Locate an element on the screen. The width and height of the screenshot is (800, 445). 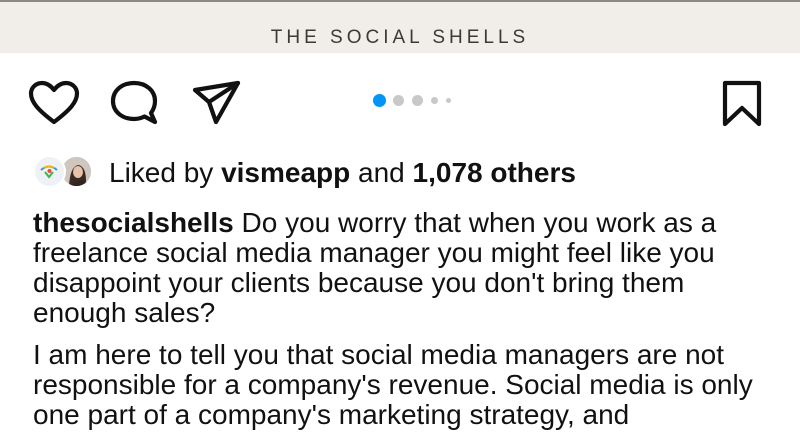
visme-logo-icon is located at coordinates (49, 171).